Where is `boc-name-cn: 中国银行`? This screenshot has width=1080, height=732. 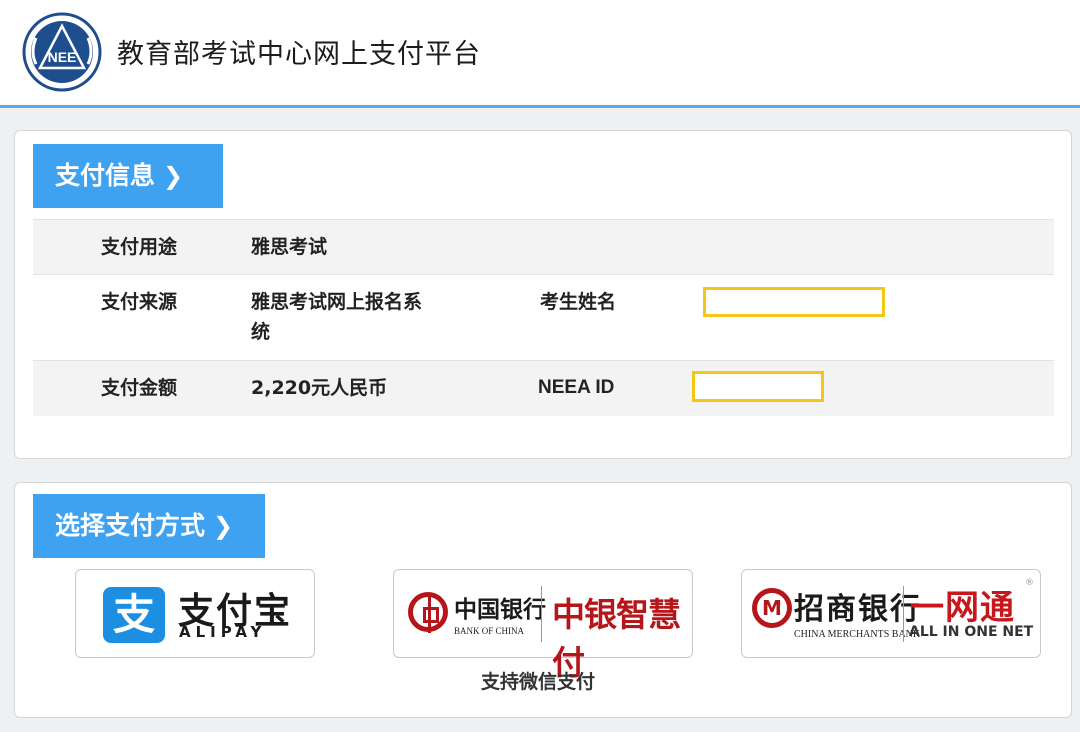 boc-name-cn: 中国银行 is located at coordinates (500, 609).